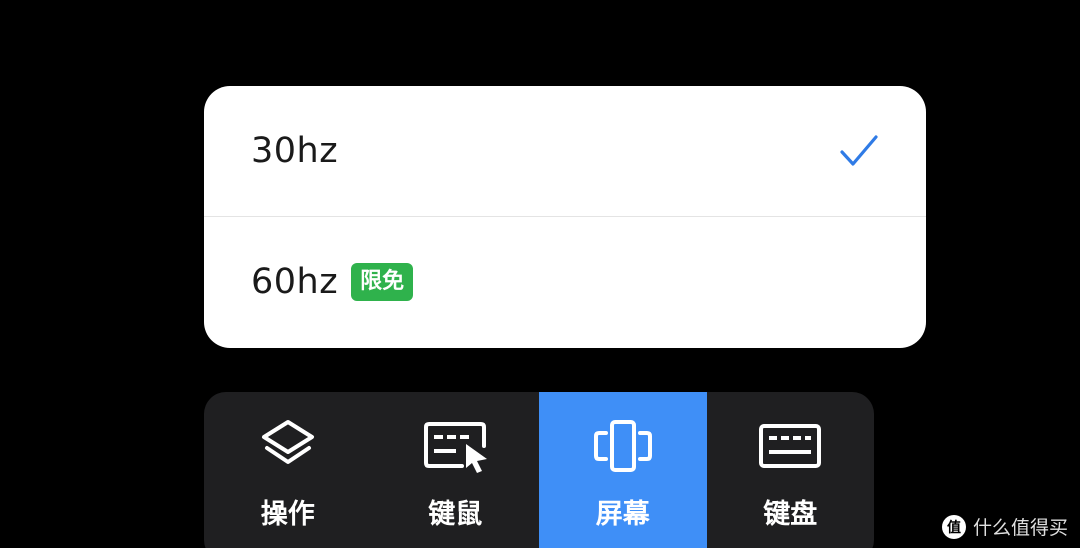  I want to click on watermark-logo-char: 值, so click(954, 527).